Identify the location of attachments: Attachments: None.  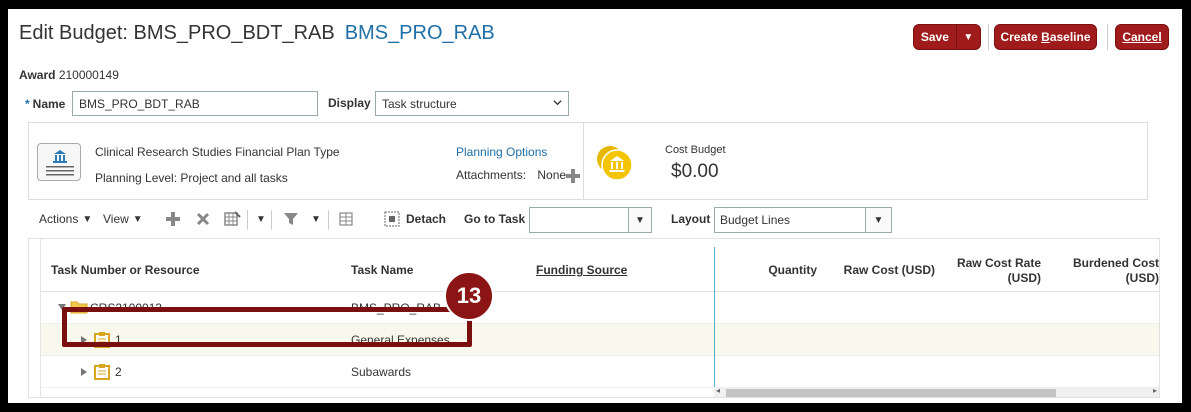
(511, 175).